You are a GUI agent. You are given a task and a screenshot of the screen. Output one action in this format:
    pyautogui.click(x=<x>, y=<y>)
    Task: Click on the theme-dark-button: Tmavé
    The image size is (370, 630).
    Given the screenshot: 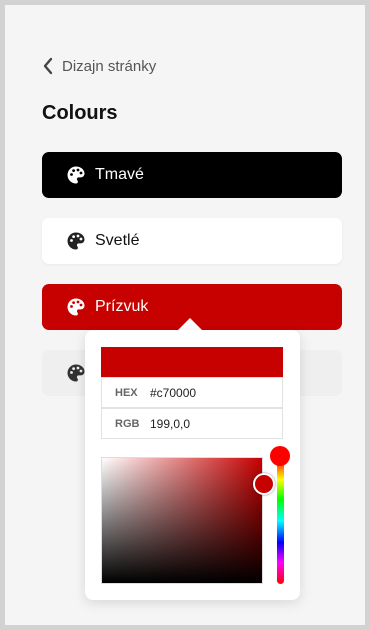 What is the action you would take?
    pyautogui.click(x=192, y=175)
    